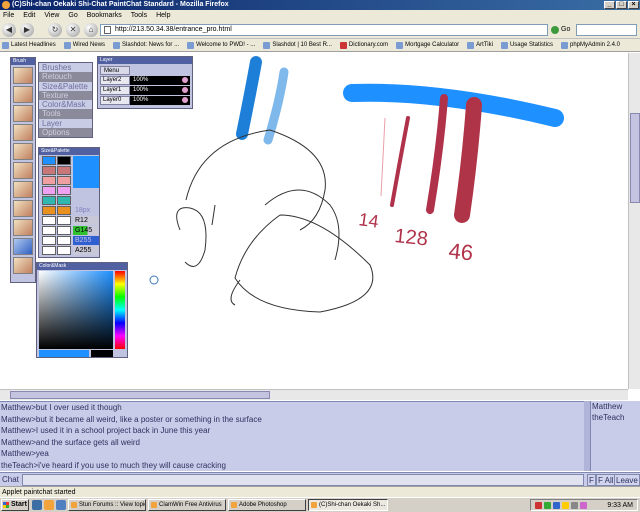  Describe the element at coordinates (627, 480) in the screenshot. I see `leave-button: Leave` at that location.